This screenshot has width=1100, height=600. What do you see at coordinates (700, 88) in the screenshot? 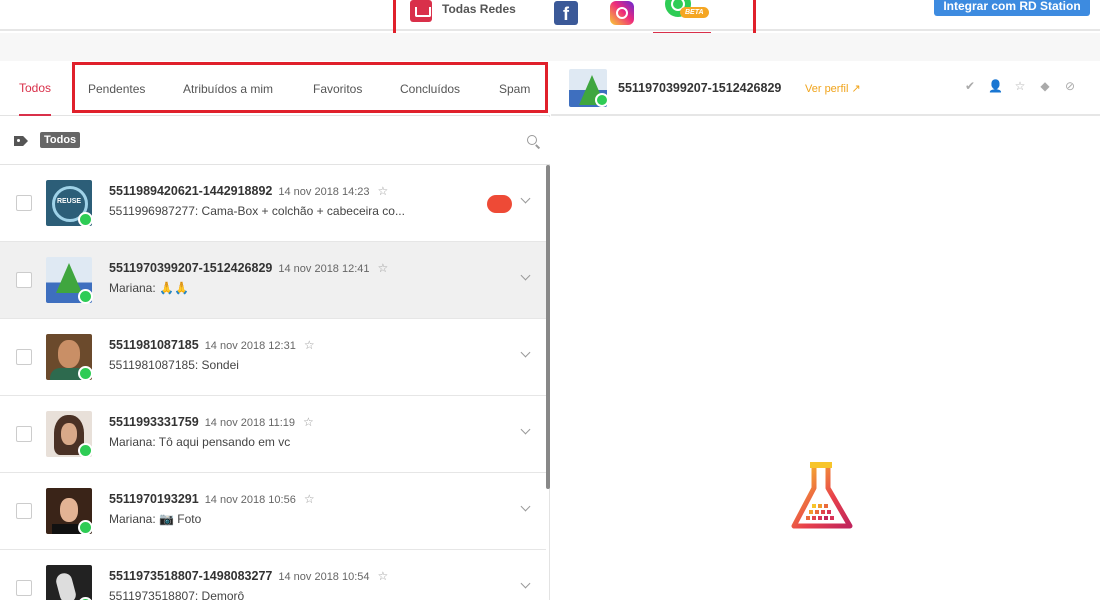
I see `detail-contact-name: 5511970399207-1512426829` at bounding box center [700, 88].